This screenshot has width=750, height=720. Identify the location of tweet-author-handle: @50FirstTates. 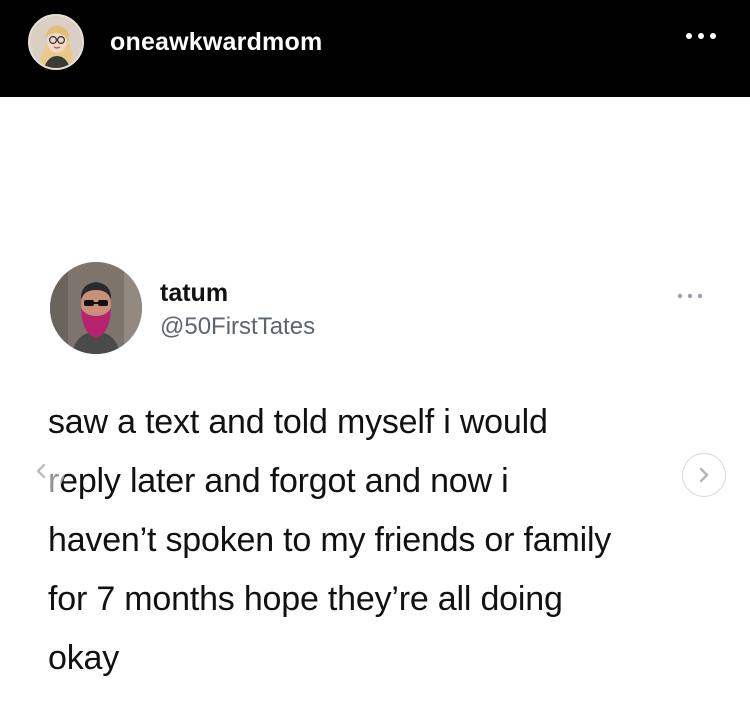
(238, 326).